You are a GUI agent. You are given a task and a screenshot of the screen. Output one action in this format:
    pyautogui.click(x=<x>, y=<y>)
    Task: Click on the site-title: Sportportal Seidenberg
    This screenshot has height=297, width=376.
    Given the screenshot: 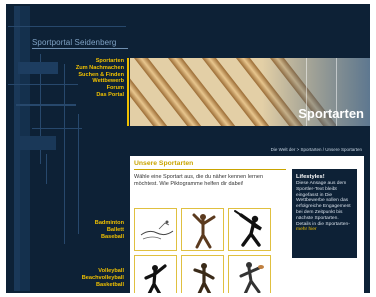 What is the action you would take?
    pyautogui.click(x=74, y=42)
    